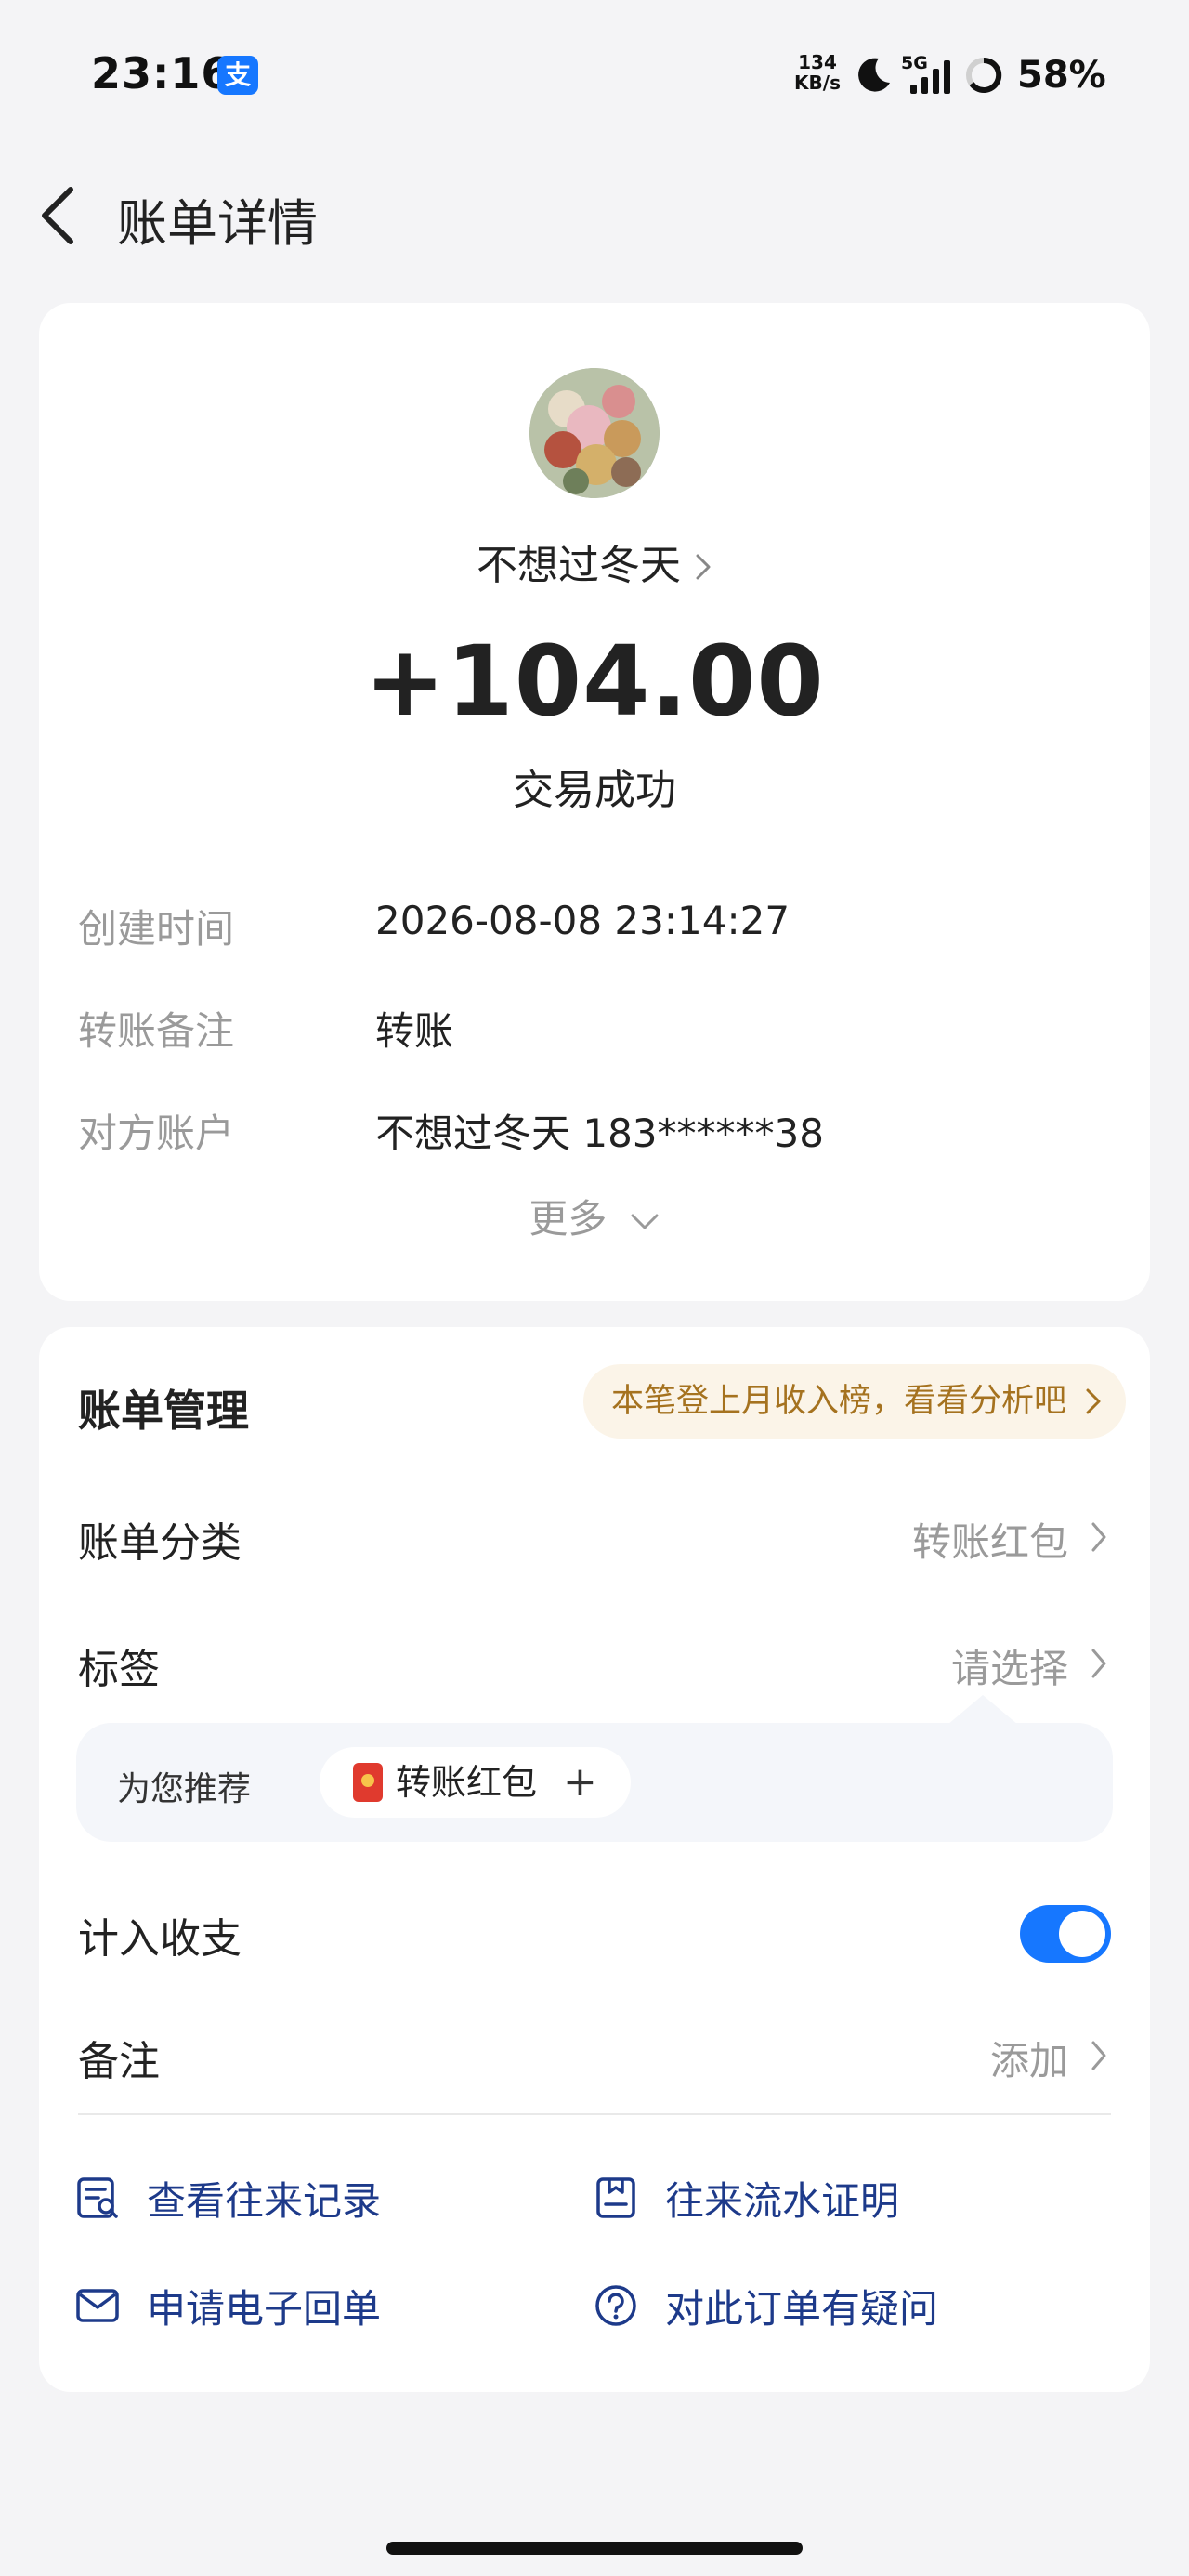  Describe the element at coordinates (594, 1663) in the screenshot. I see `tag-row: 标签 请选择` at that location.